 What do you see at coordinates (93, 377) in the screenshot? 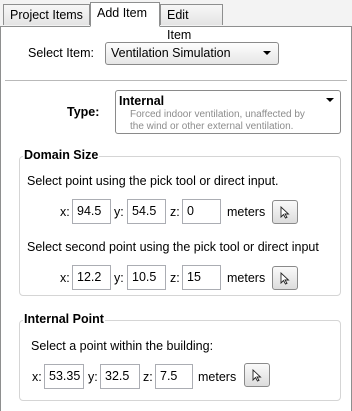
I see `internal-y-label: y:` at bounding box center [93, 377].